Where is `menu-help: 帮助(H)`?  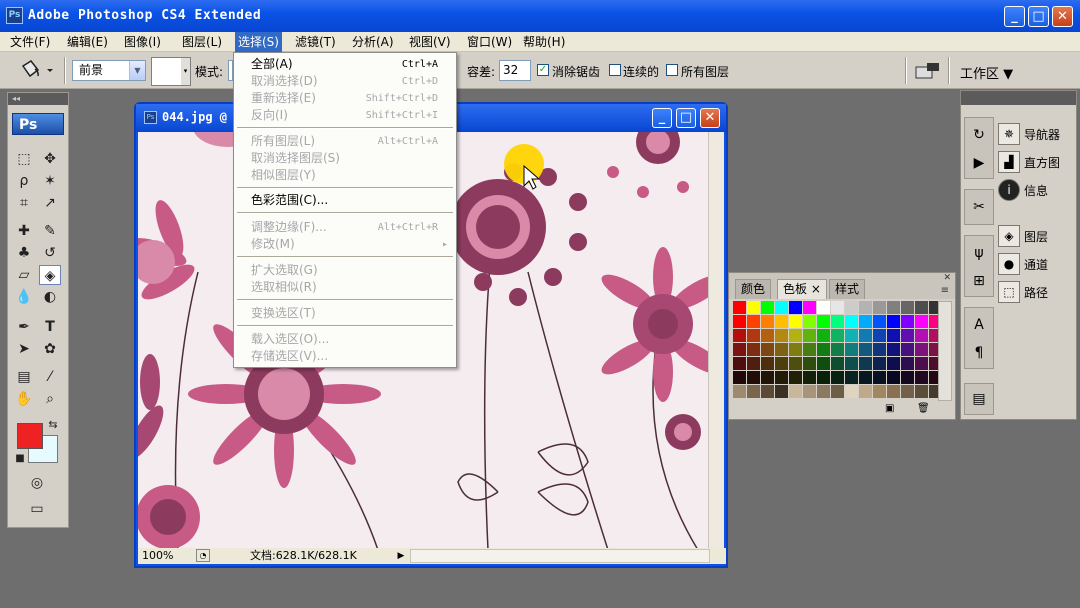
menu-help: 帮助(H) is located at coordinates (544, 42).